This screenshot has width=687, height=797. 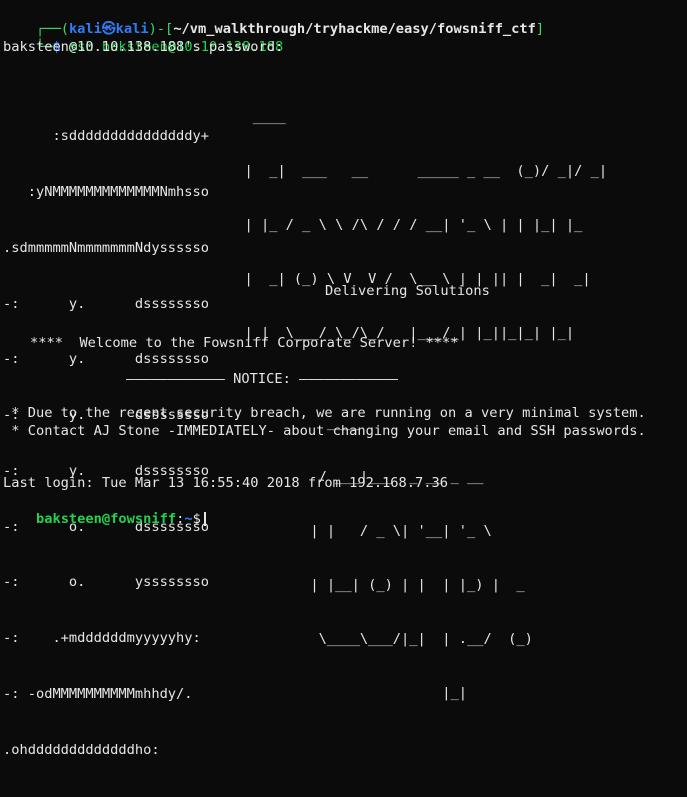 I want to click on banner-line: \____\___/|_| | .__/ (_), so click(x=380, y=639).